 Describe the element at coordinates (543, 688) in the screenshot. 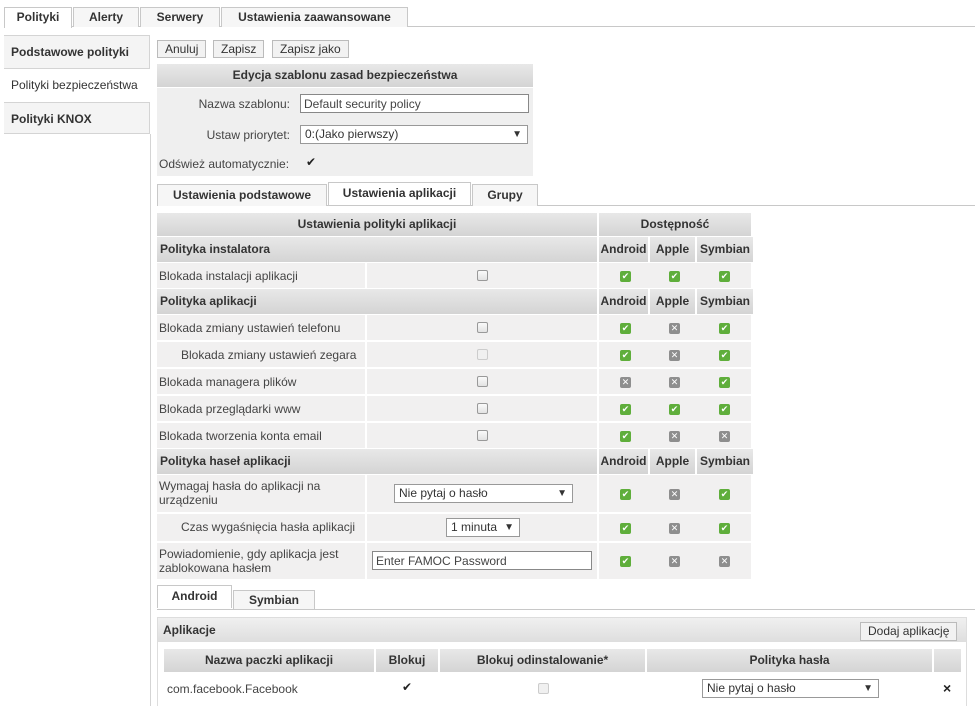

I see `app-block-uninstall-checkbox` at that location.